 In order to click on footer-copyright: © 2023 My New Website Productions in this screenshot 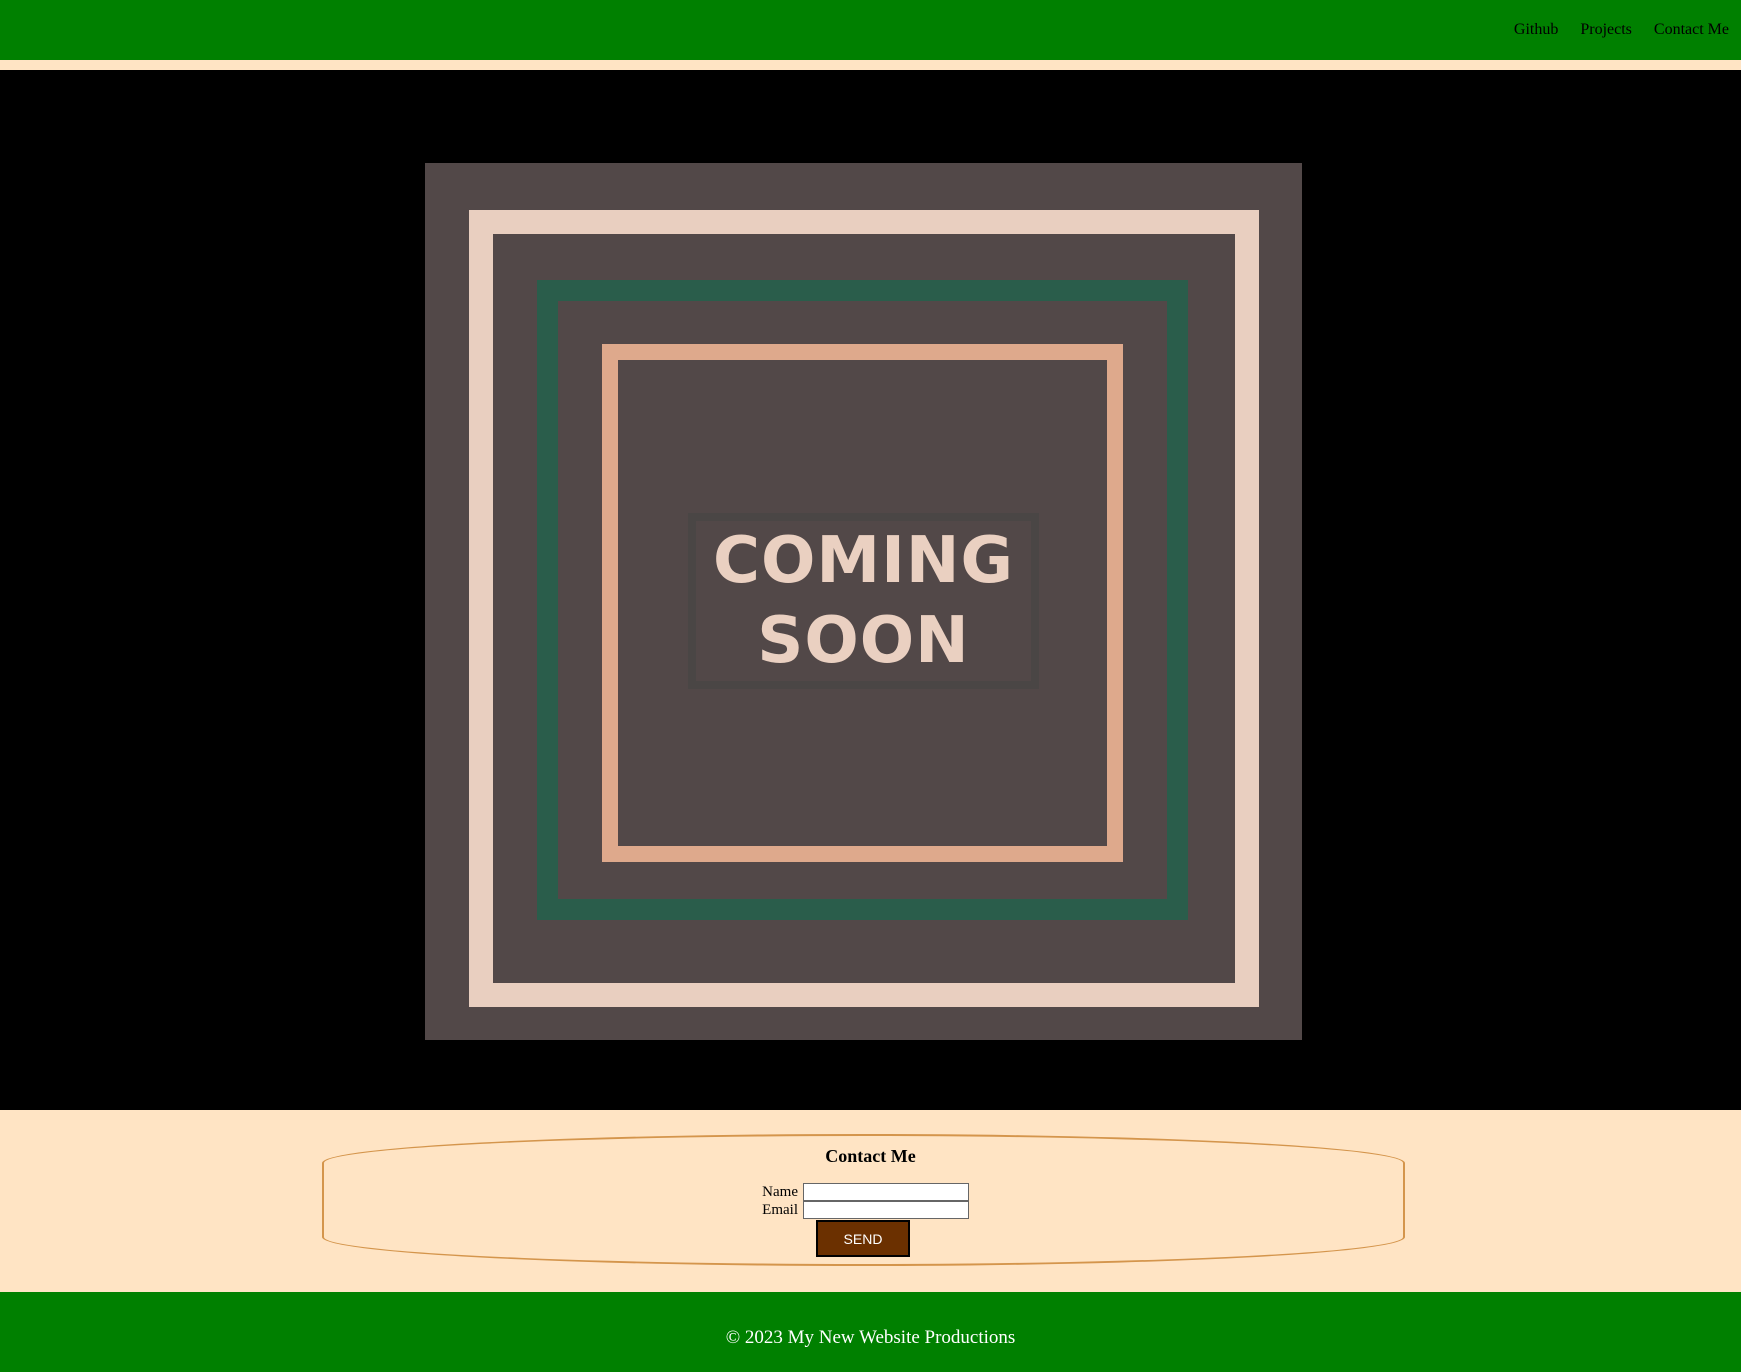, I will do `click(870, 1337)`.